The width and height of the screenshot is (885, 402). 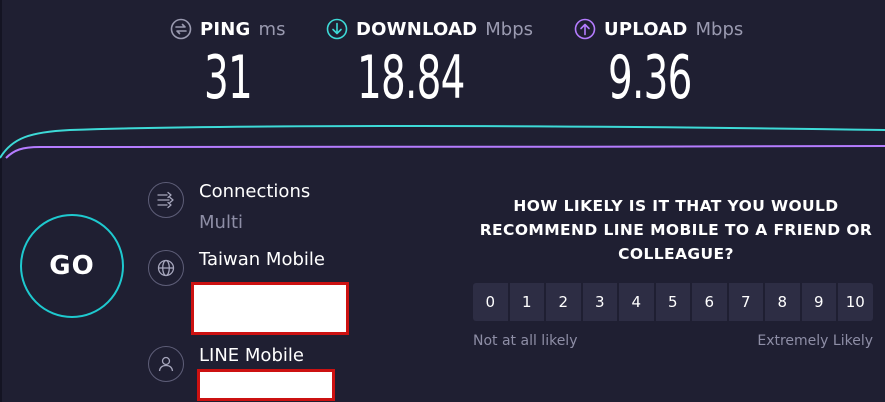 I want to click on download-metric: DOWNLOAD Mbps 18.84, so click(x=429, y=63).